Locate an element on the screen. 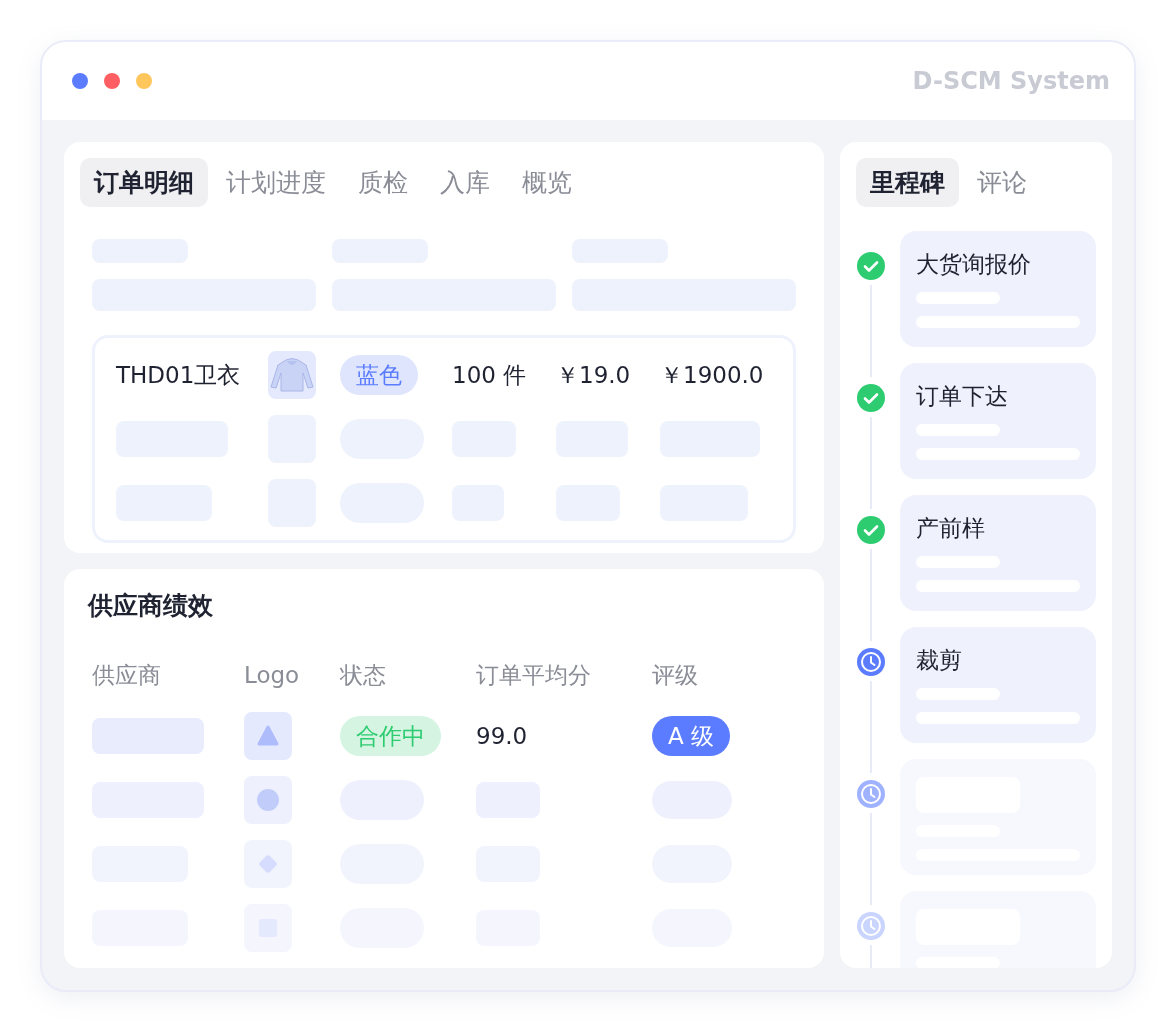  milestone-title: 订单下达 is located at coordinates (962, 396).